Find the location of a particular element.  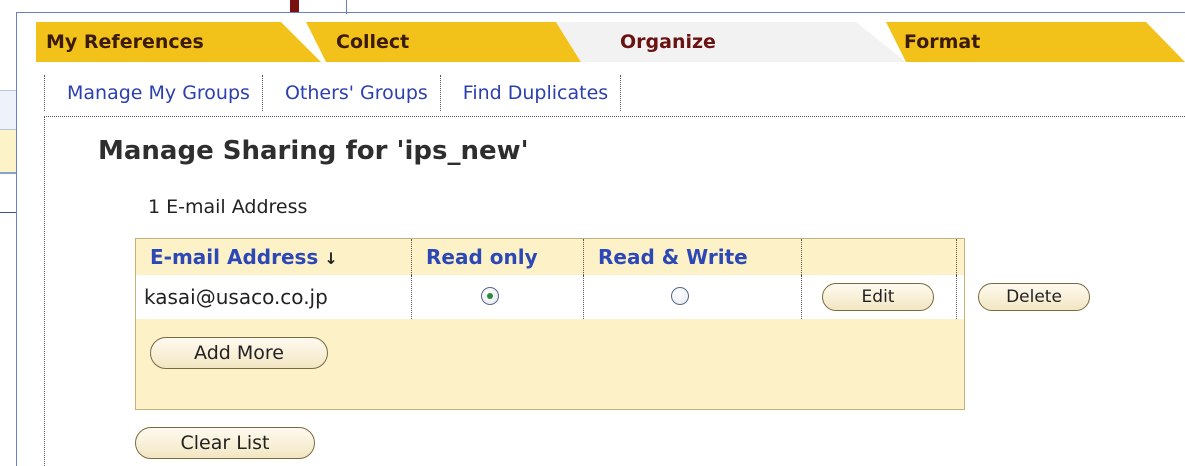

read-only-radio is located at coordinates (490, 296).